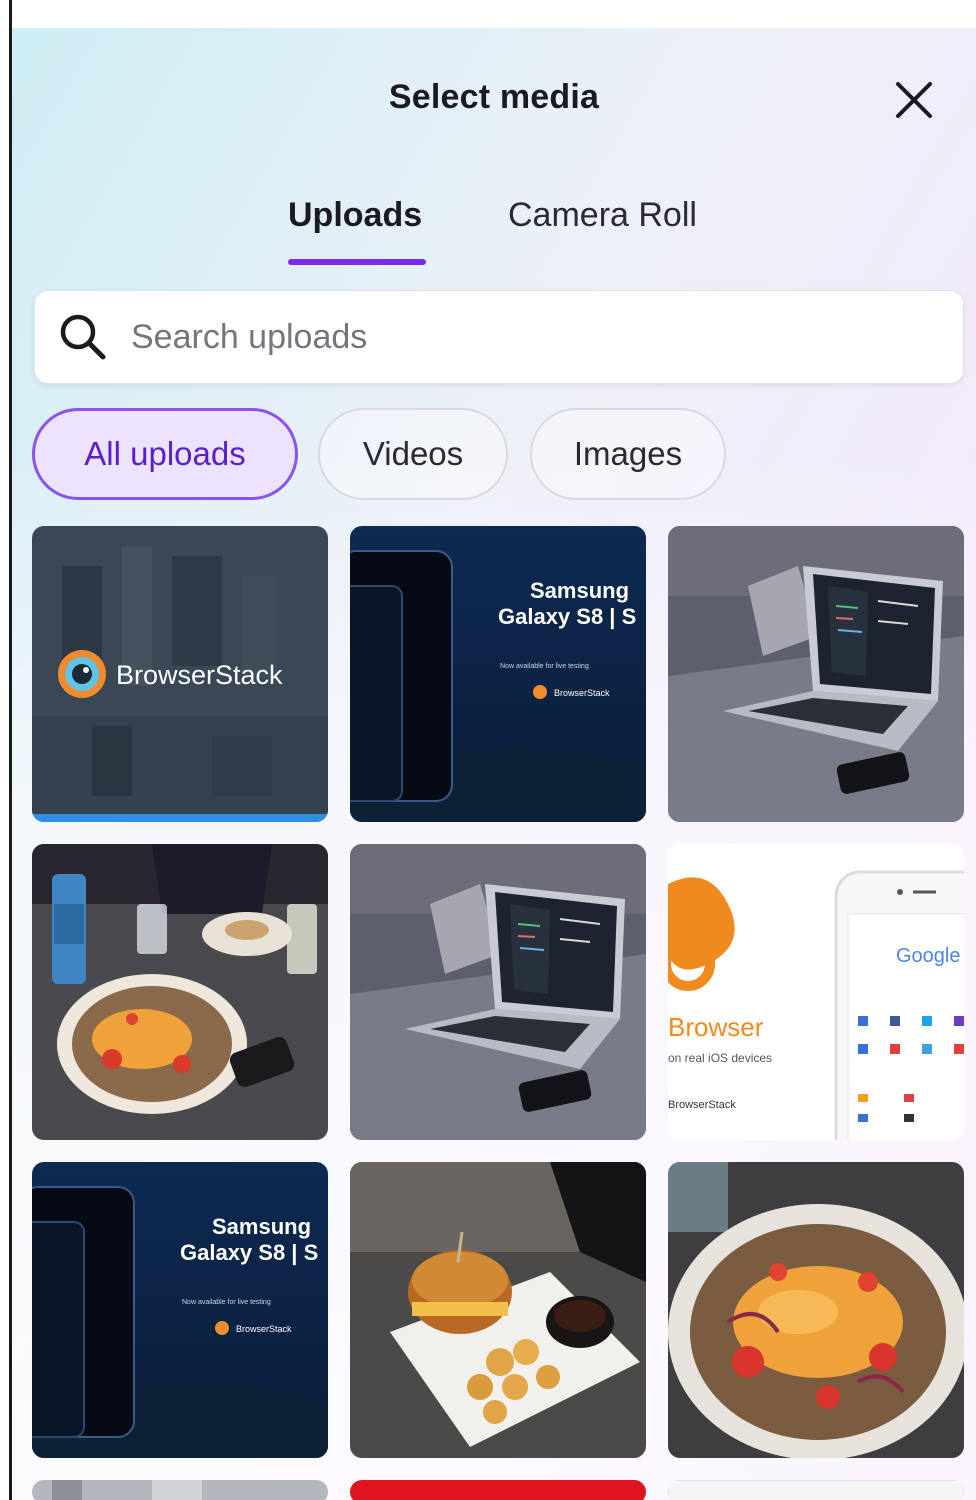  What do you see at coordinates (413, 454) in the screenshot?
I see `filter-videos: Videos` at bounding box center [413, 454].